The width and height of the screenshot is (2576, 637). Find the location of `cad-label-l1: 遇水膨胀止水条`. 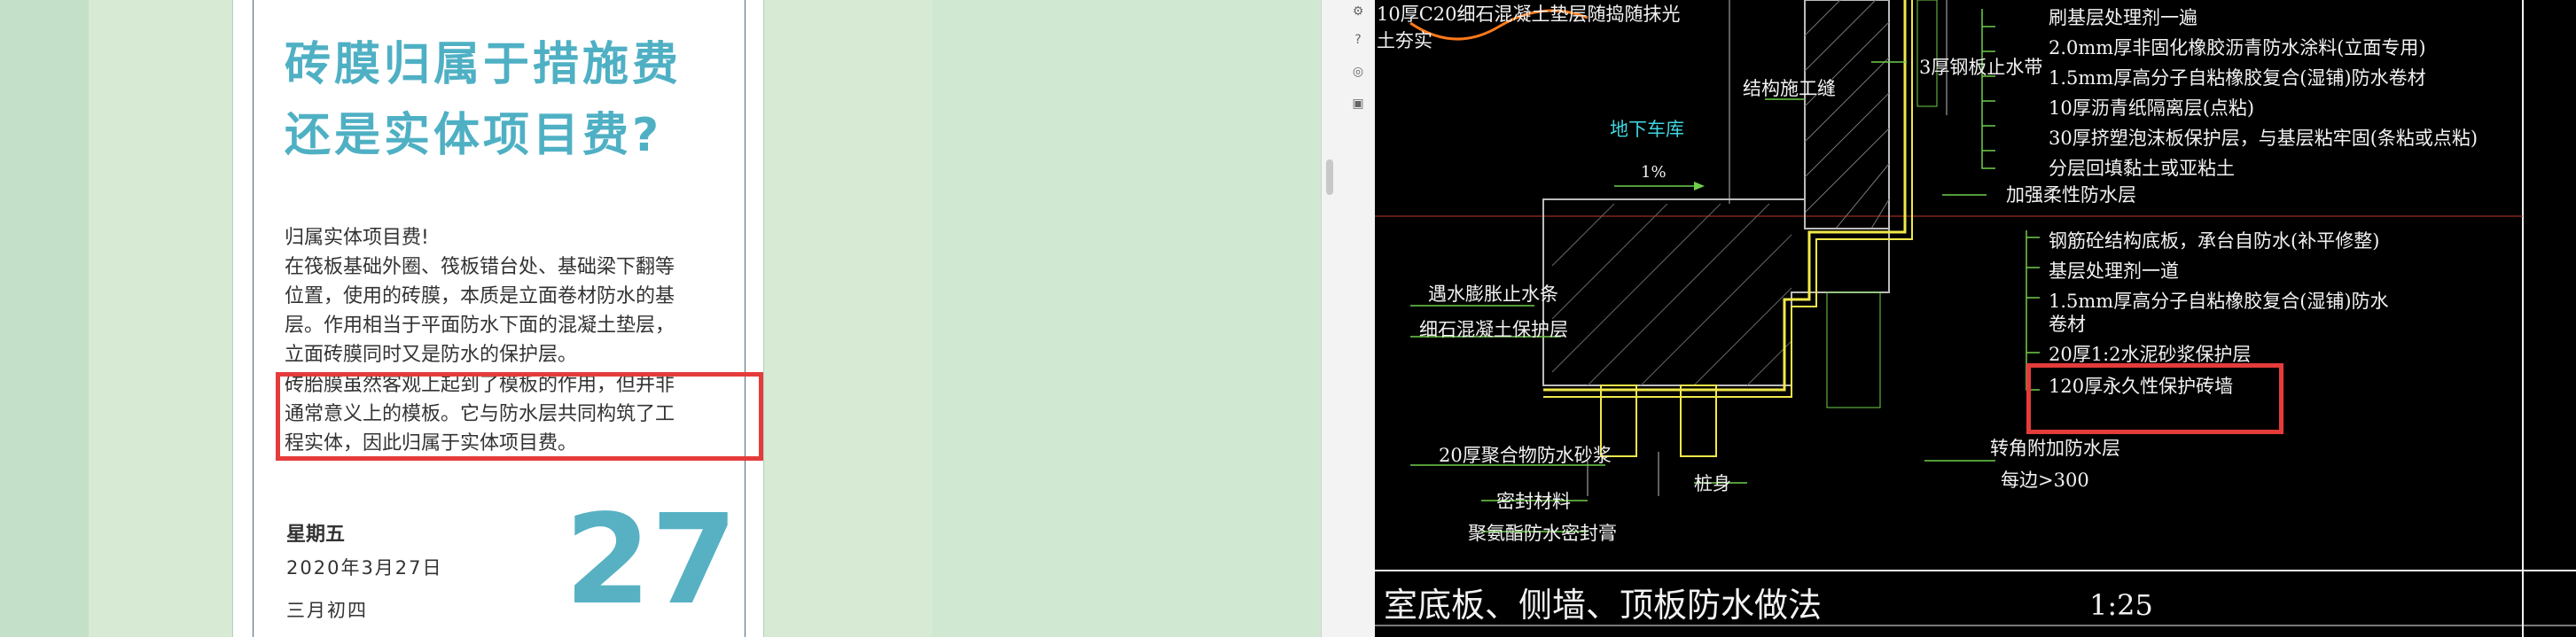

cad-label-l1: 遇水膨胀止水条 is located at coordinates (1493, 294).